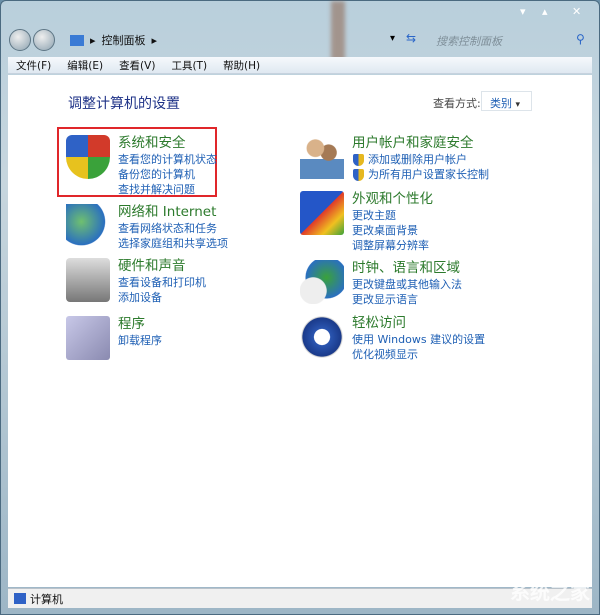 This screenshot has height=615, width=600. Describe the element at coordinates (140, 340) in the screenshot. I see `category-link: 卸载程序` at that location.